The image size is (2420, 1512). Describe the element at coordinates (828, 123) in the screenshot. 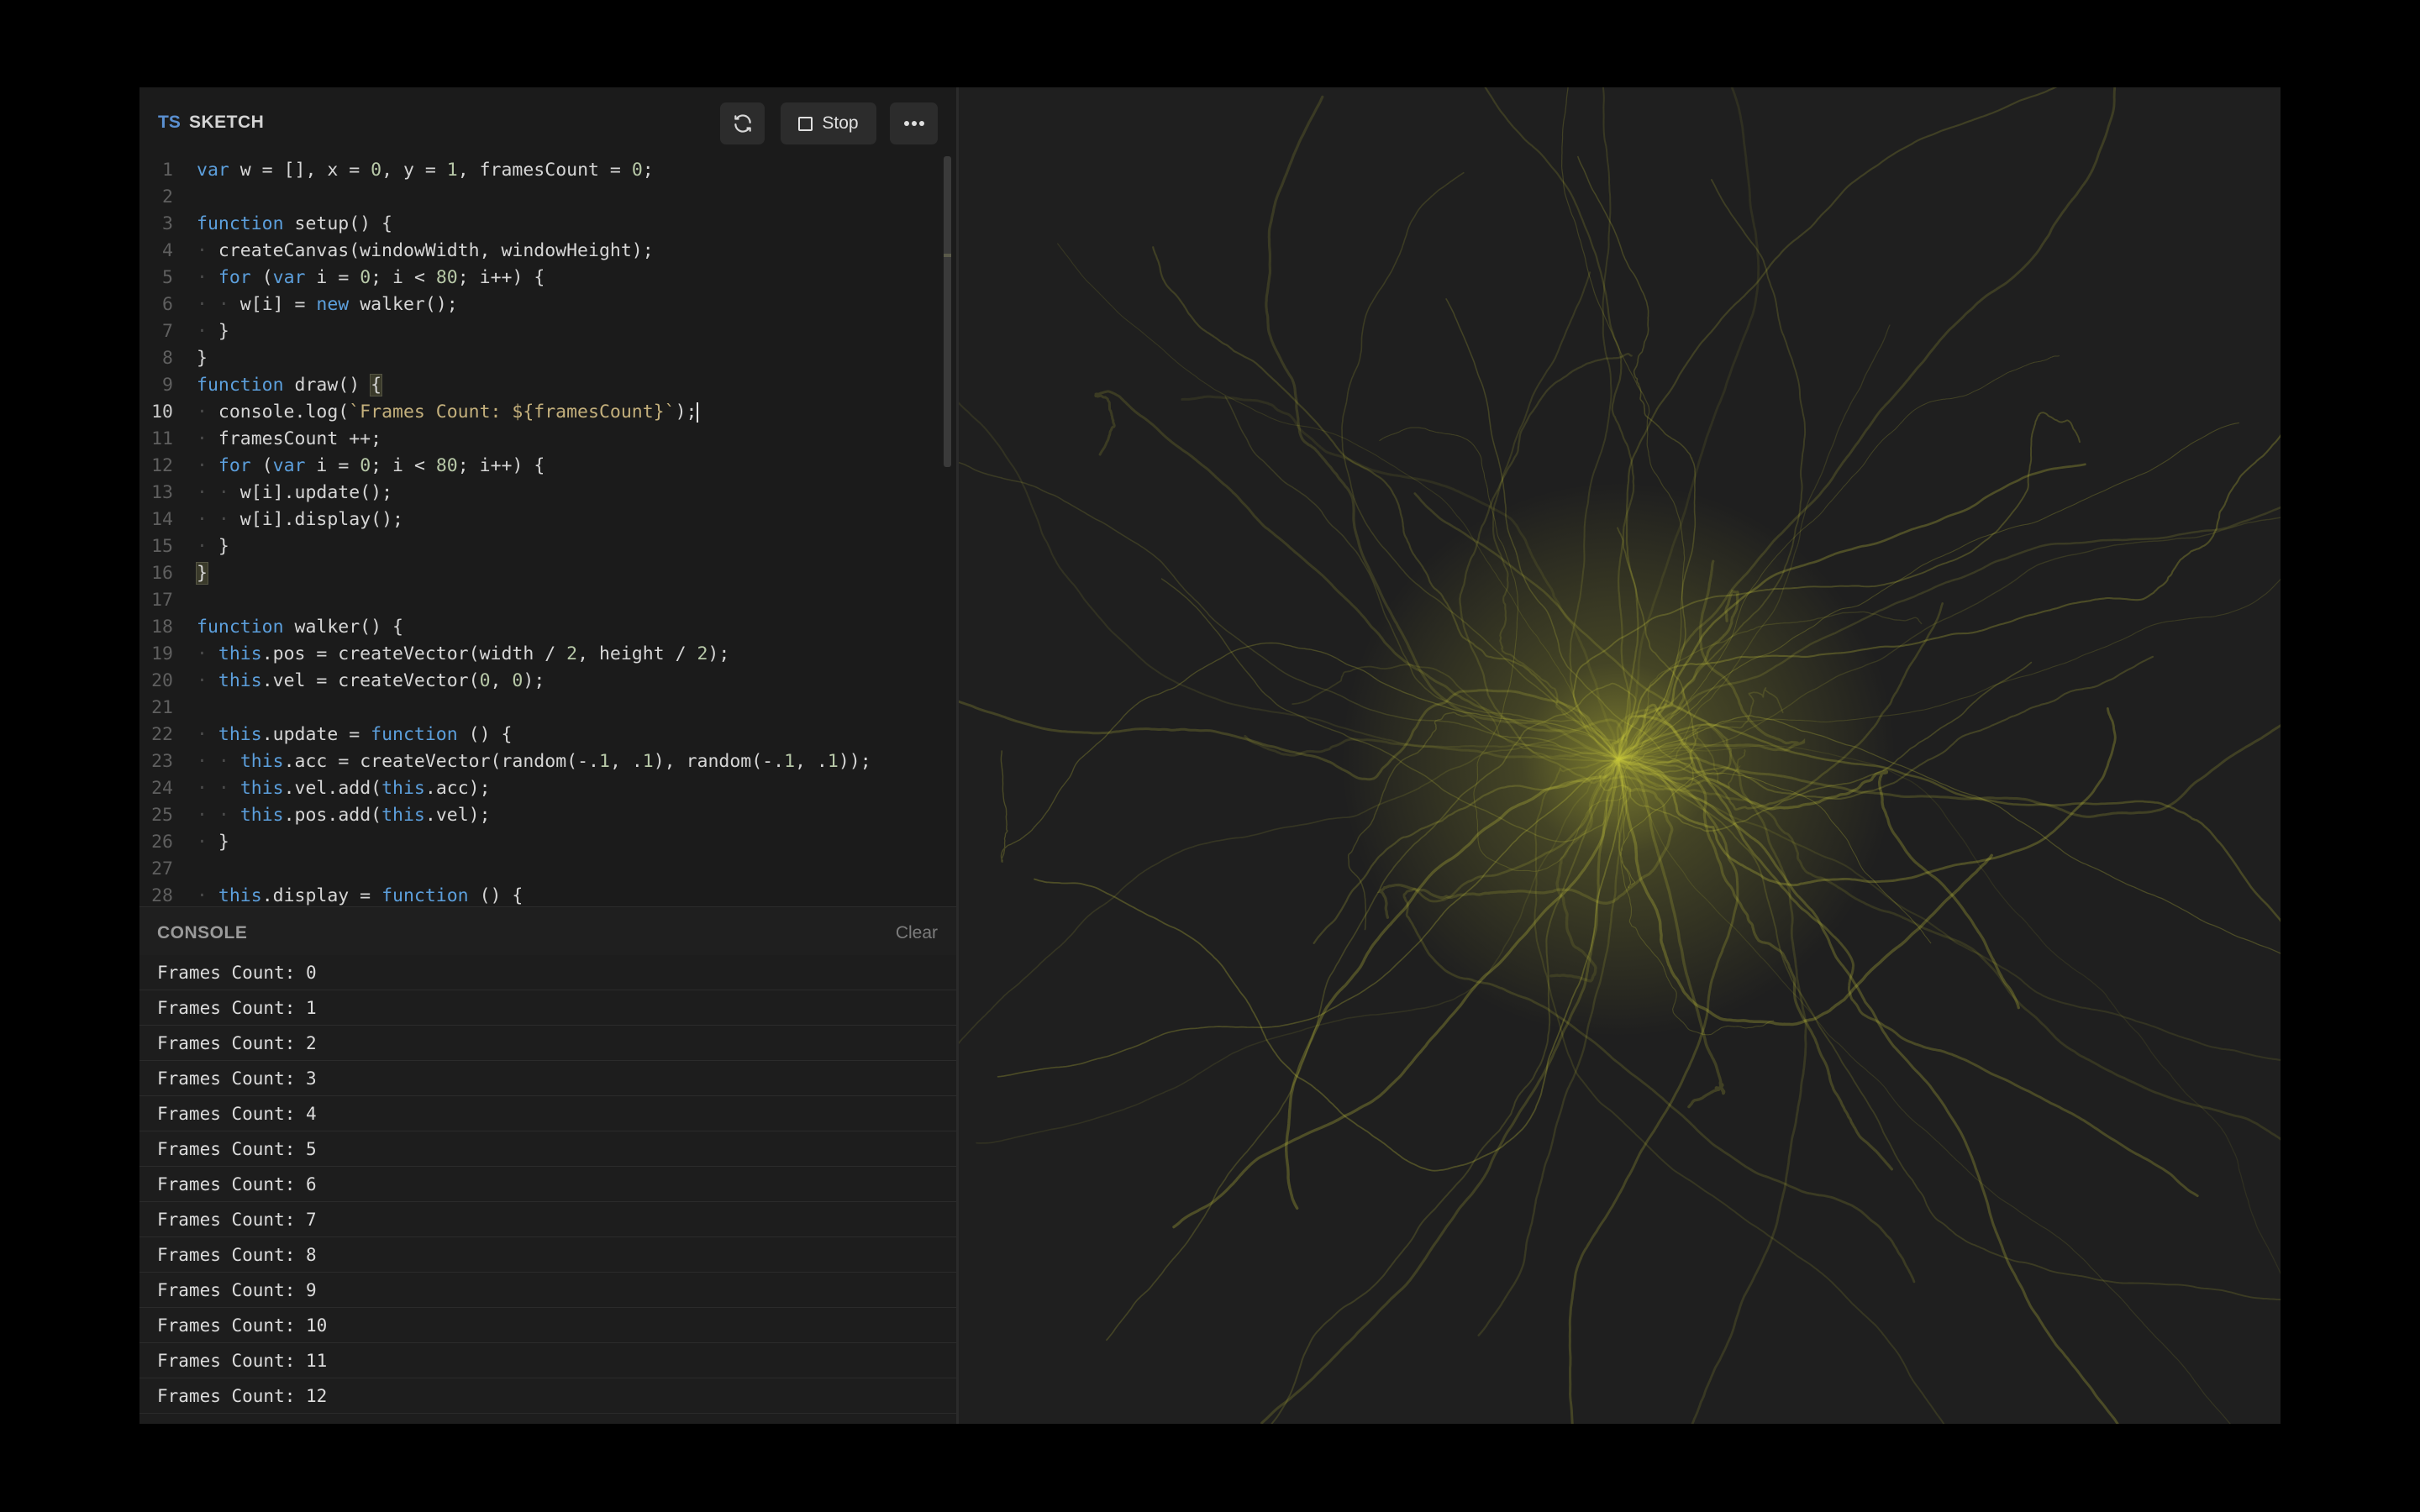

I see `stop-button: Stop` at that location.